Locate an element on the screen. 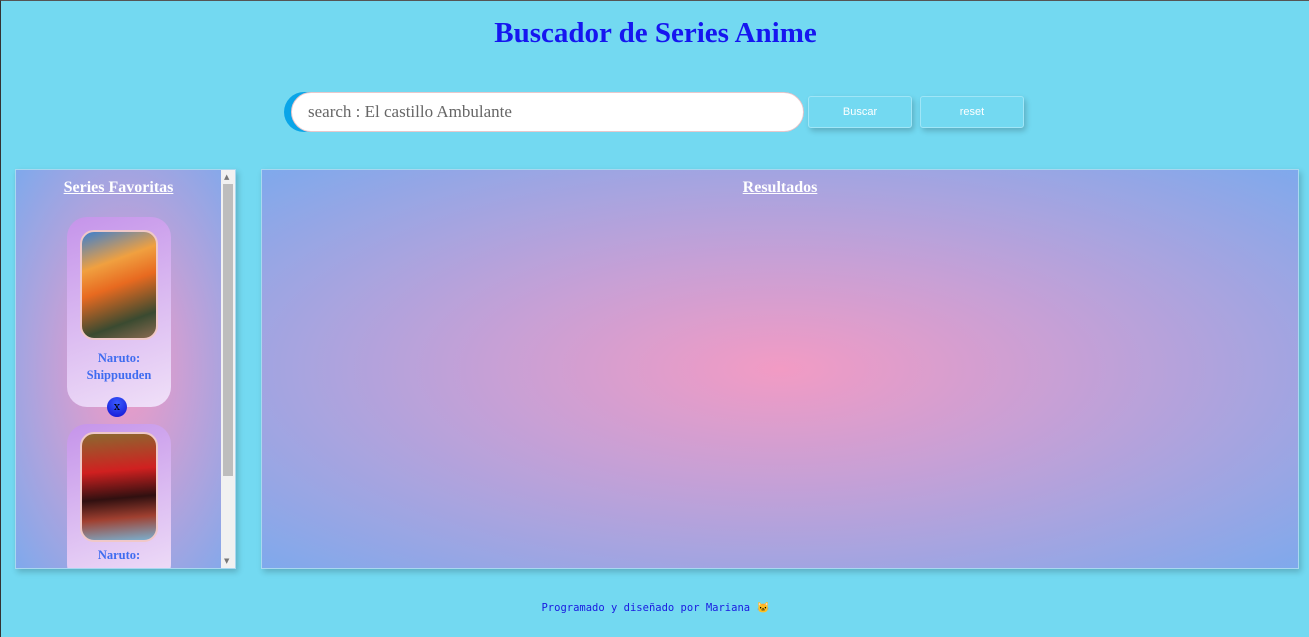 The image size is (1309, 637). favorite-title: Naruto: is located at coordinates (119, 555).